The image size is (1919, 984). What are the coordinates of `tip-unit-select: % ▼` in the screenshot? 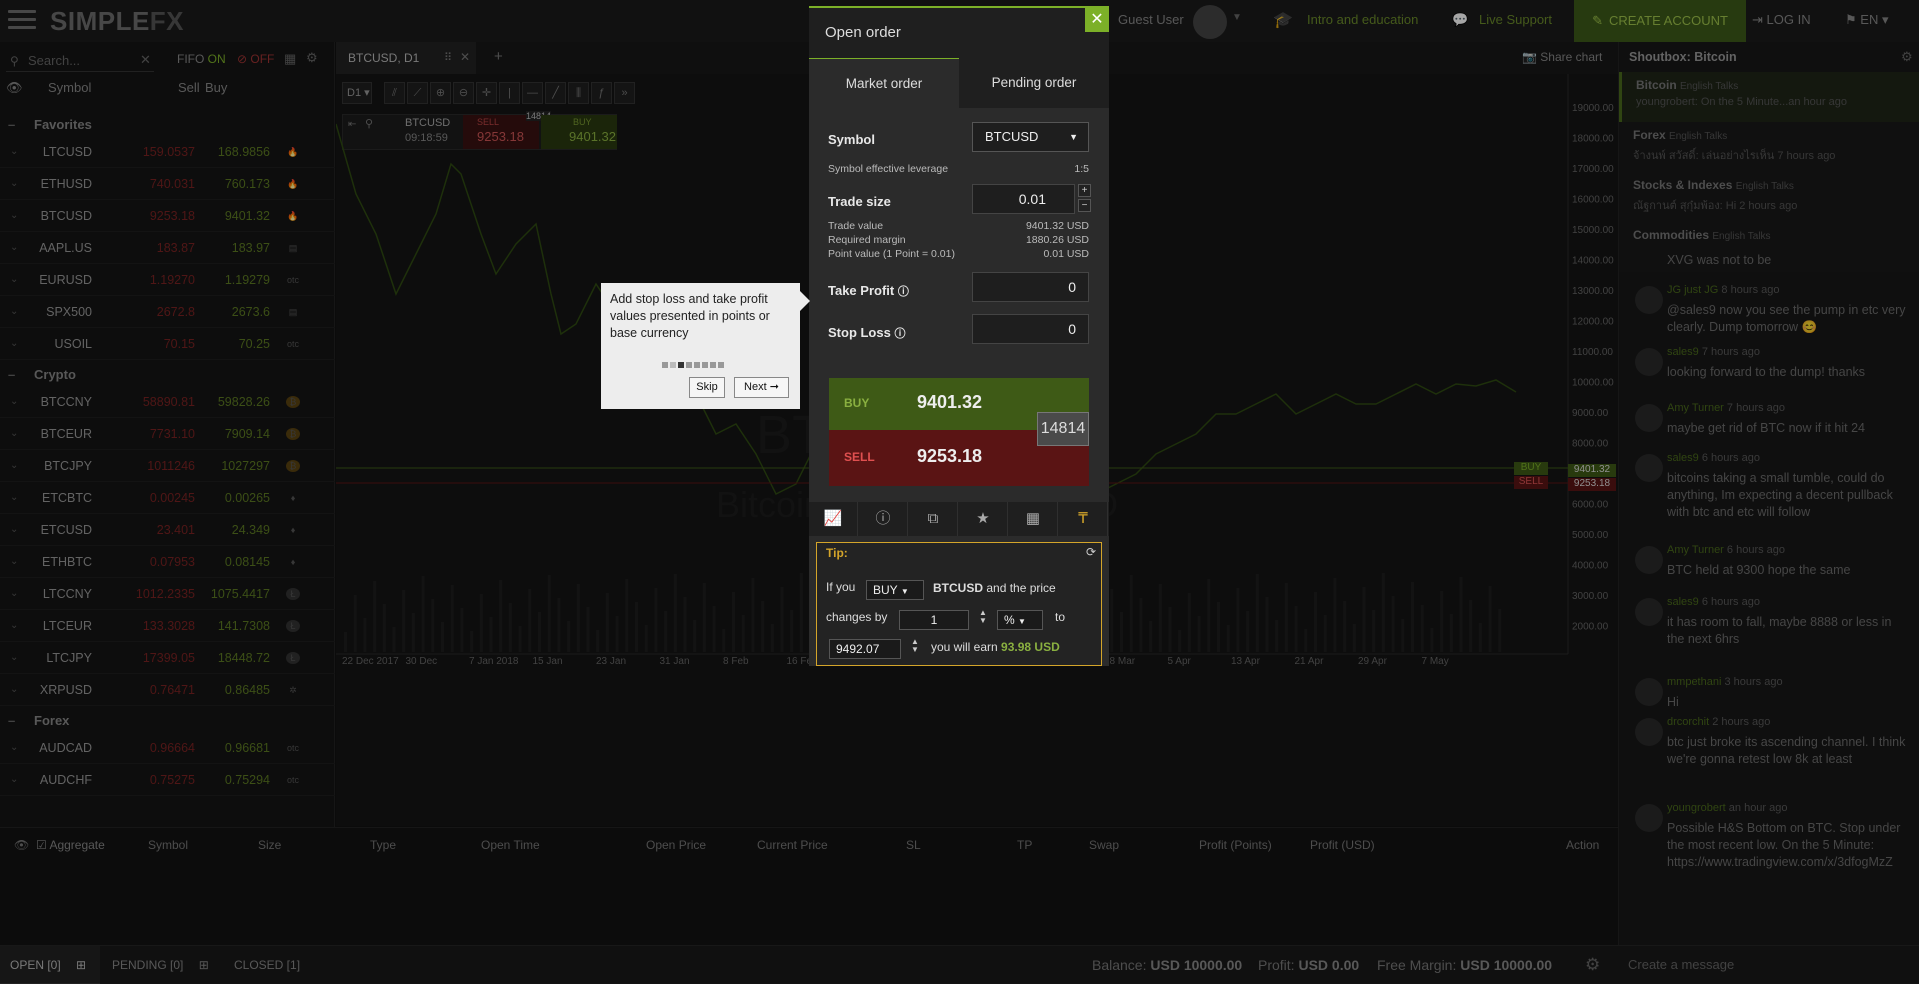 It's located at (1020, 620).